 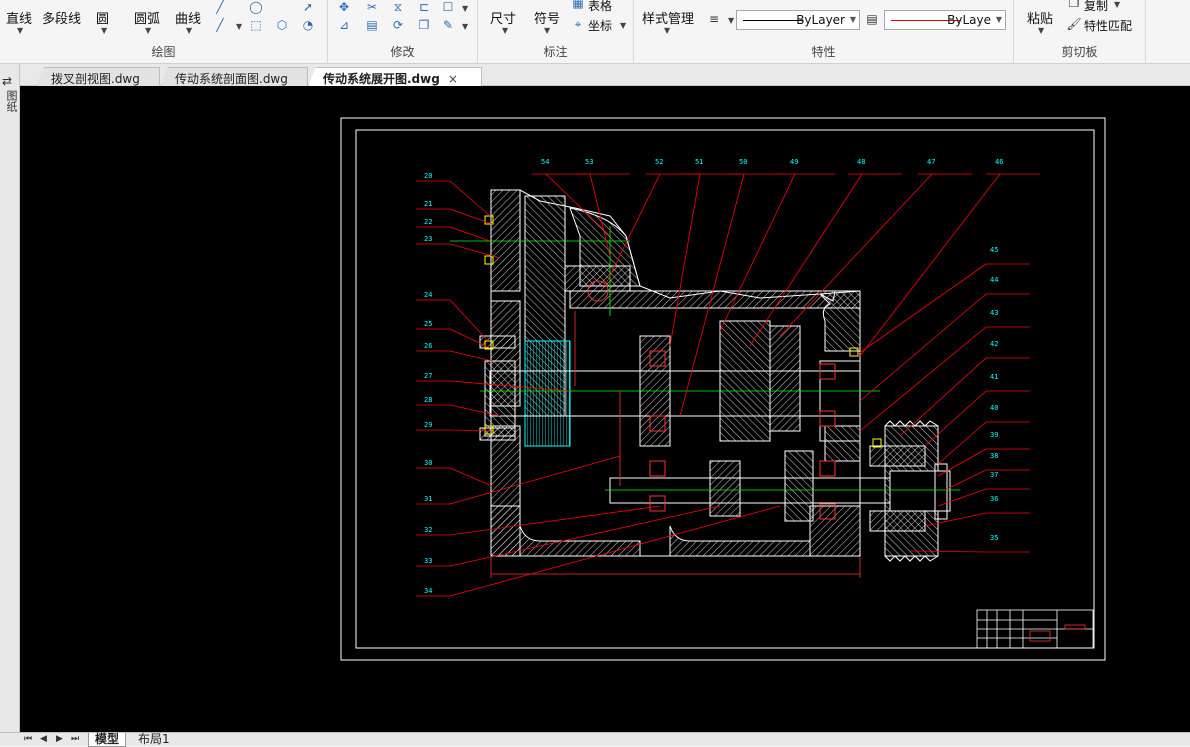 What do you see at coordinates (931, 162) in the screenshot?
I see `callout-number: 47` at bounding box center [931, 162].